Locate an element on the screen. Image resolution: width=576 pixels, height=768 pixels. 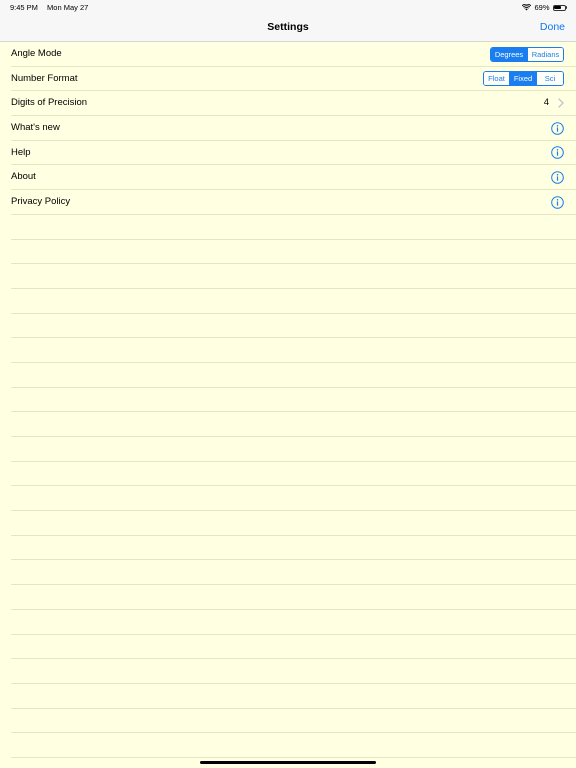
navigation-bar: Settings Done is located at coordinates (288, 28).